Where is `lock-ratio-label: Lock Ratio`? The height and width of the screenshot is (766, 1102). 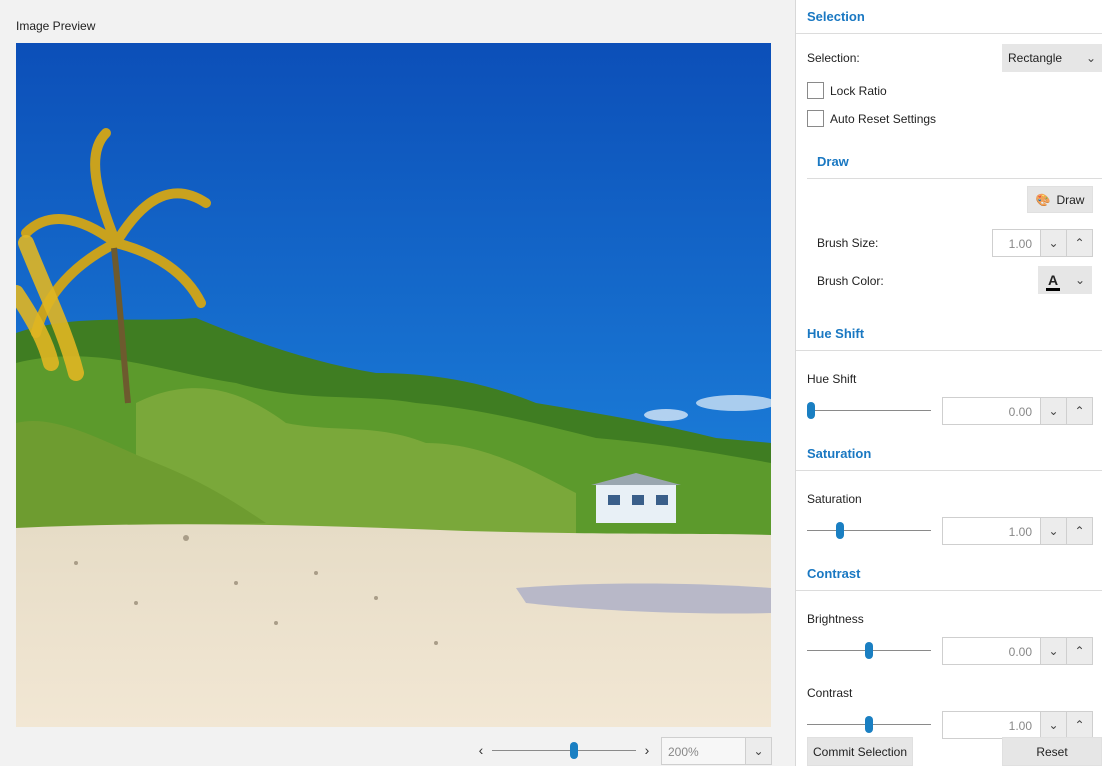
lock-ratio-label: Lock Ratio is located at coordinates (858, 91).